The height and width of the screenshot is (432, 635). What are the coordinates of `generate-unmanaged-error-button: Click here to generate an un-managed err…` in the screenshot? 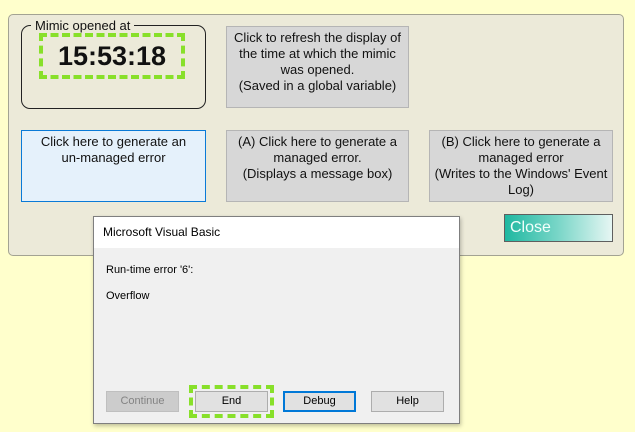 It's located at (113, 166).